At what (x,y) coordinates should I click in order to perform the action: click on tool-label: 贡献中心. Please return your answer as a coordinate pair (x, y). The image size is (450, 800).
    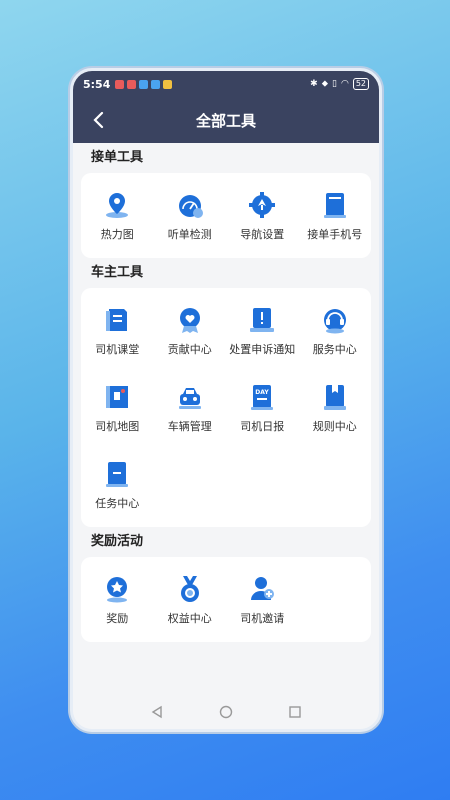
    Looking at the image, I should click on (189, 349).